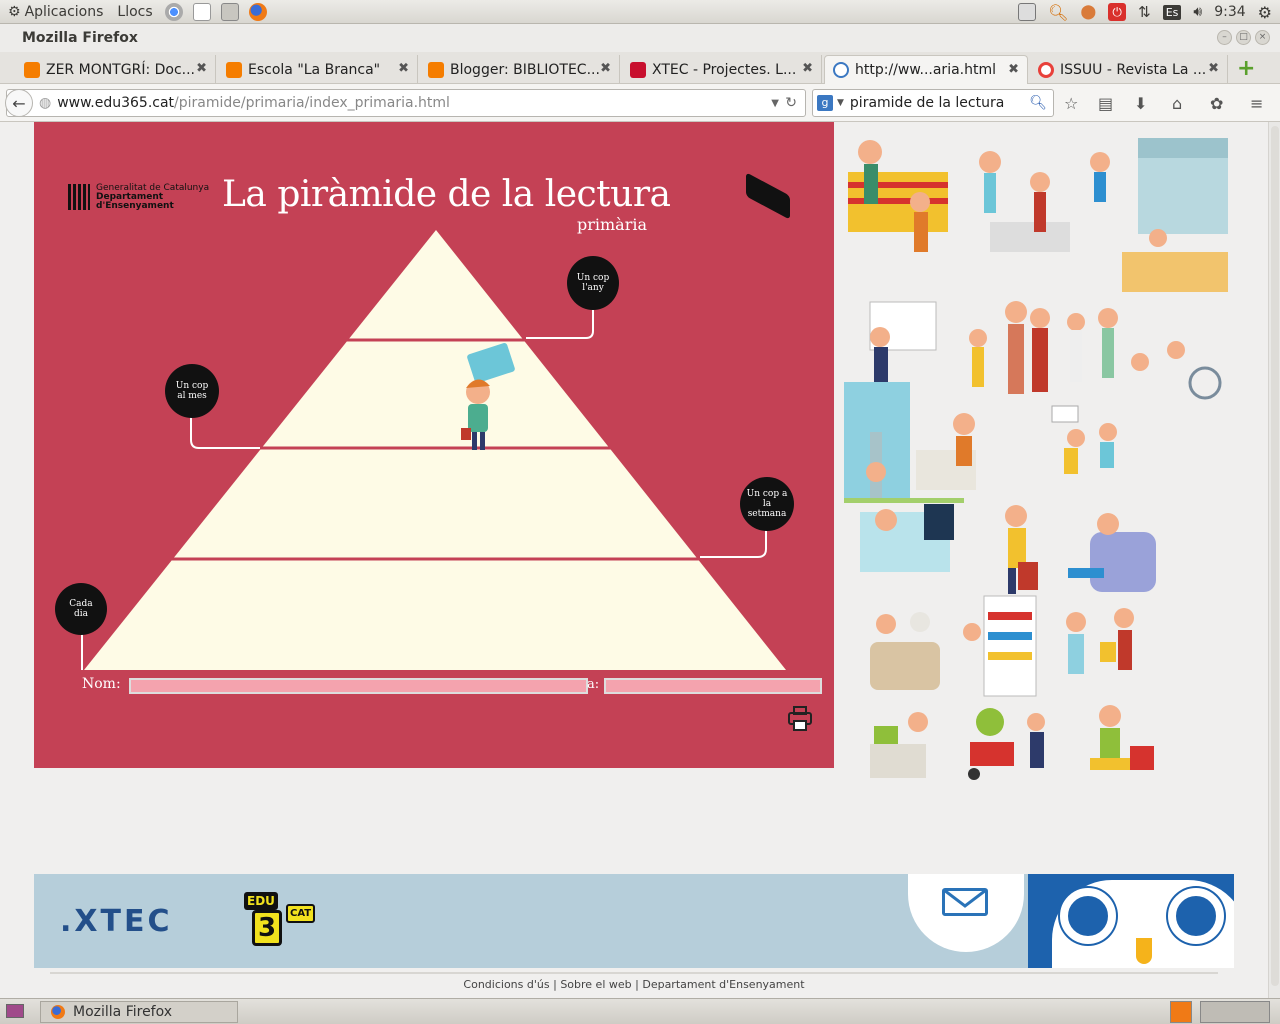  I want to click on keyboard-lang-indicator: Es, so click(1172, 12).